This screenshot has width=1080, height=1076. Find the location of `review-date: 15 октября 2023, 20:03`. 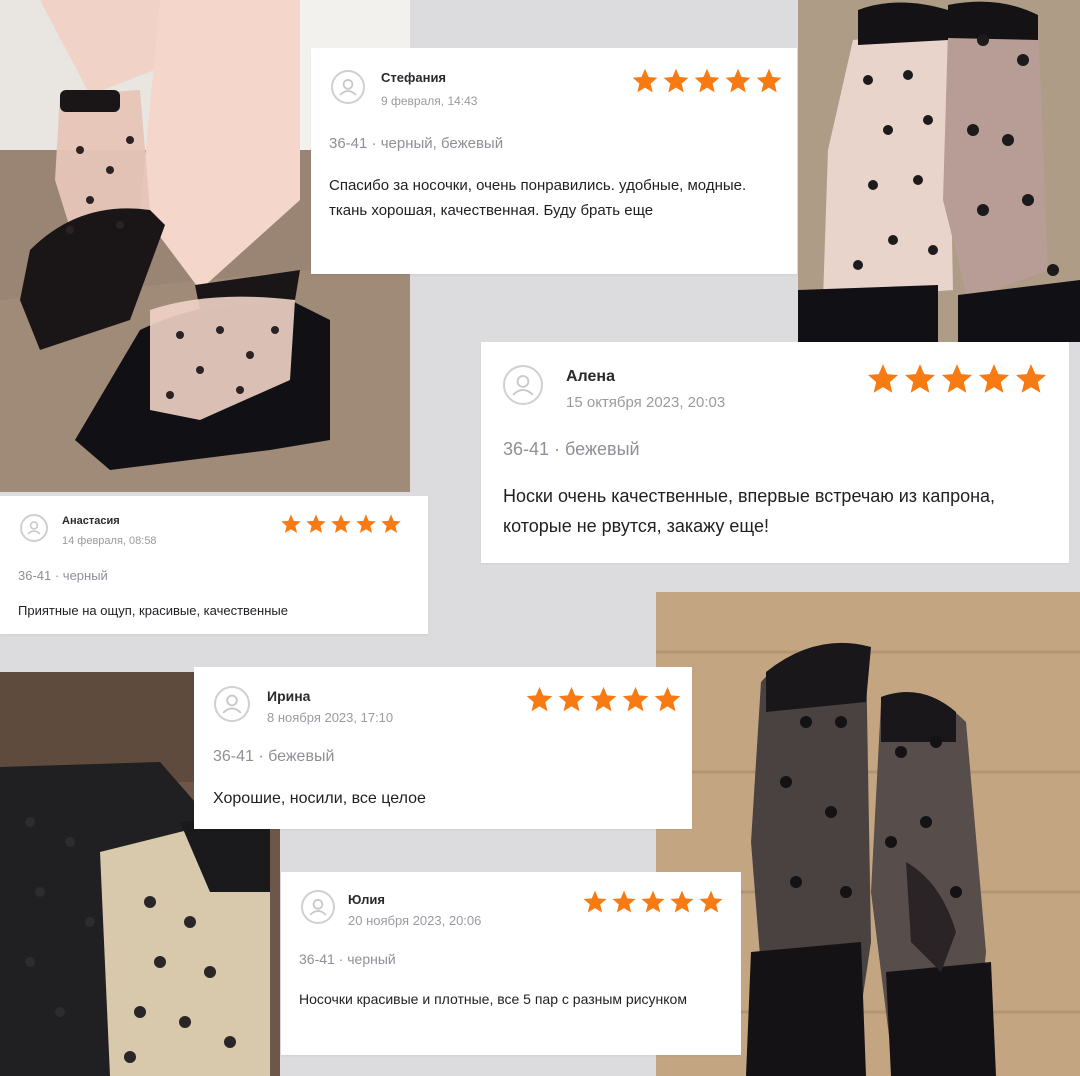

review-date: 15 октября 2023, 20:03 is located at coordinates (646, 402).